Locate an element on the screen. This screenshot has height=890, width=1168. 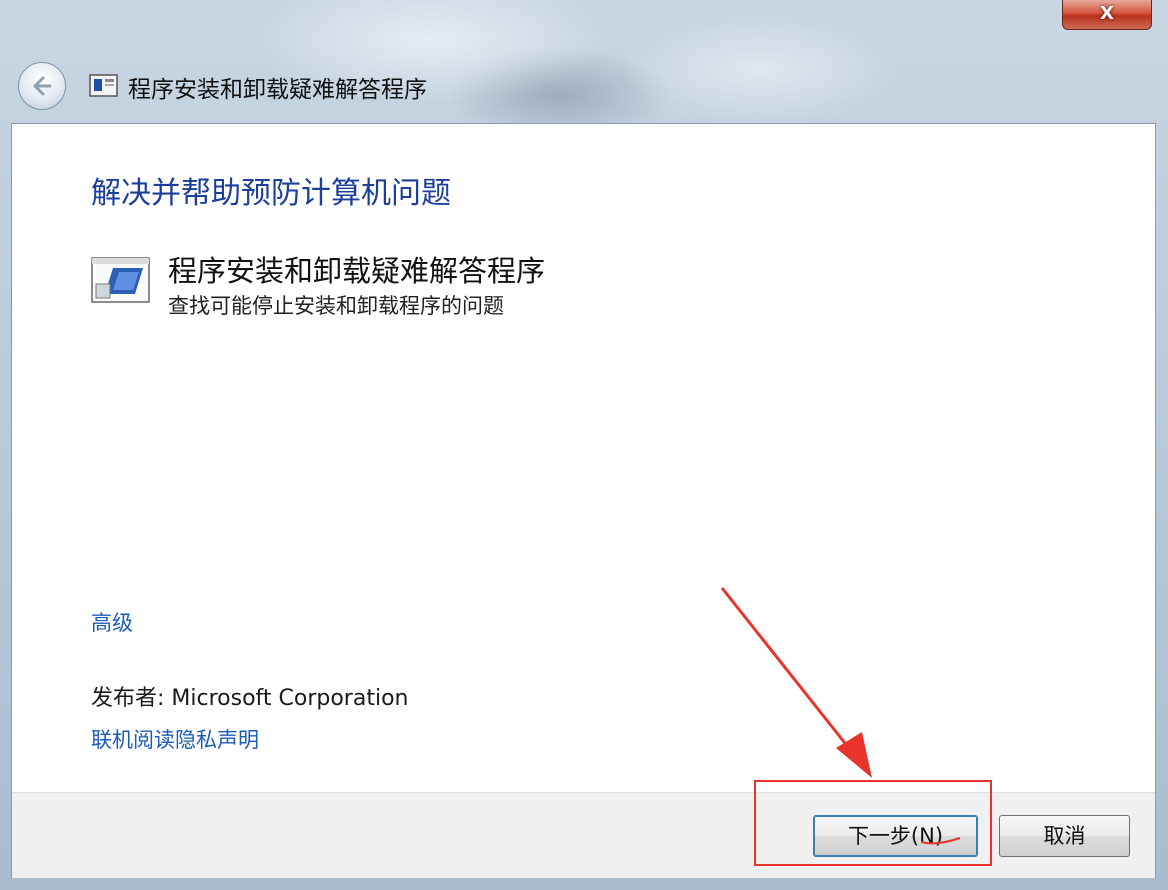
back-arrow-icon is located at coordinates (42, 86).